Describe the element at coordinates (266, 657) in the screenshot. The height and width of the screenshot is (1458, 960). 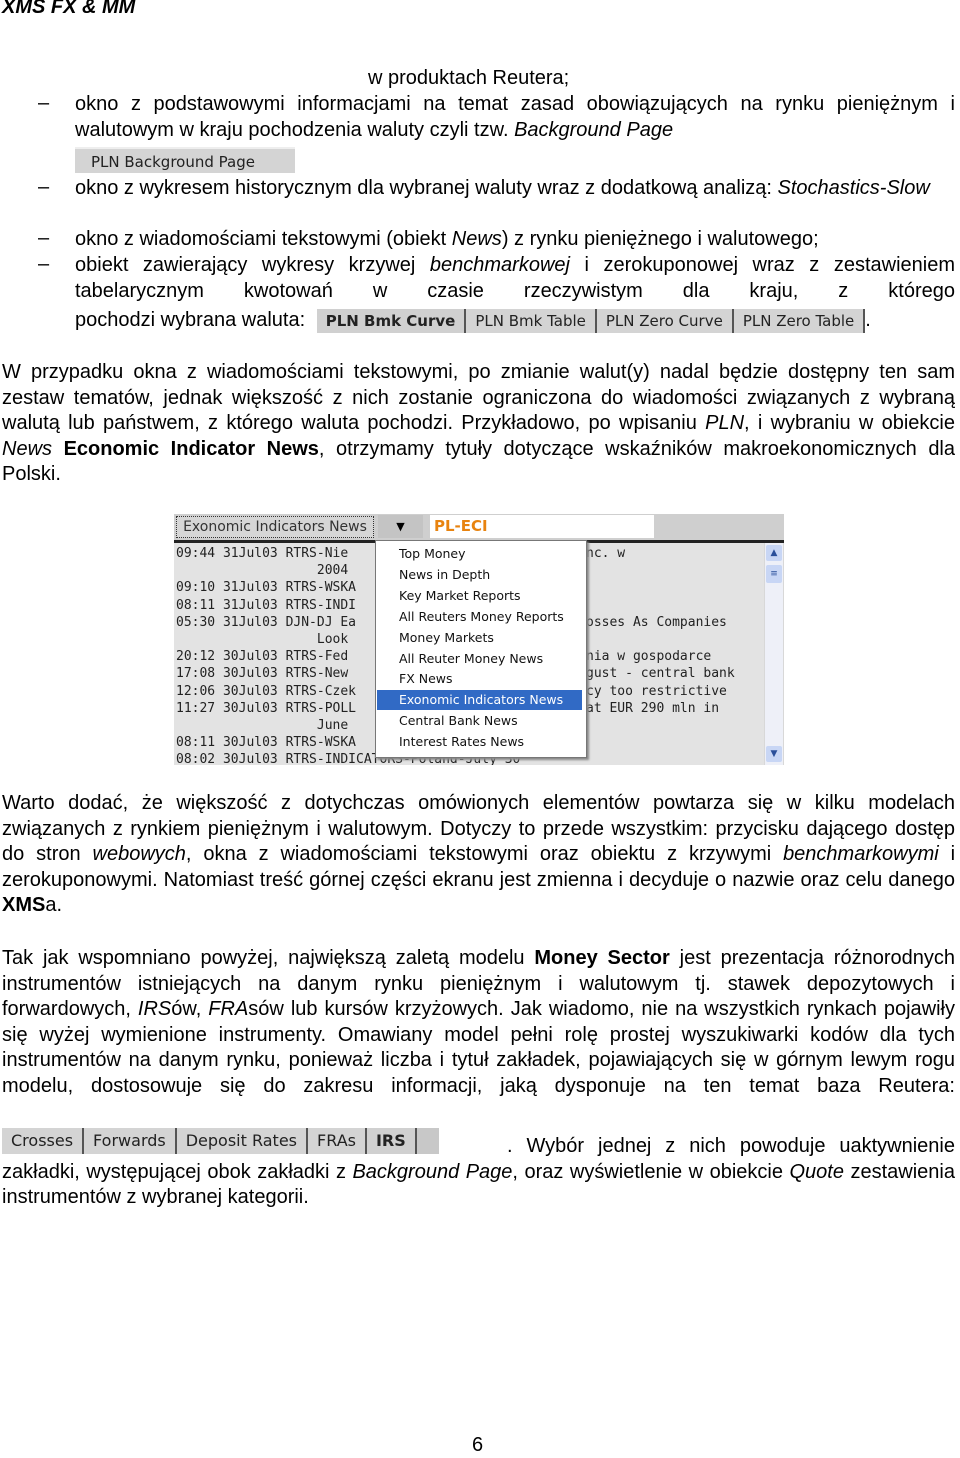
I see `news-row-left: 20:12 30Jul03 RTRS-Fed` at that location.